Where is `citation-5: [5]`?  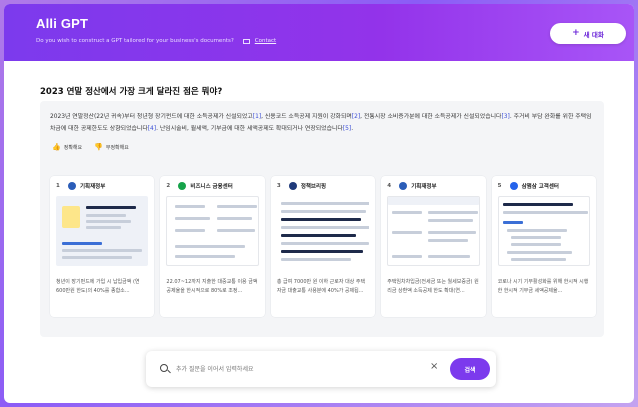
citation-5: [5] is located at coordinates (347, 129).